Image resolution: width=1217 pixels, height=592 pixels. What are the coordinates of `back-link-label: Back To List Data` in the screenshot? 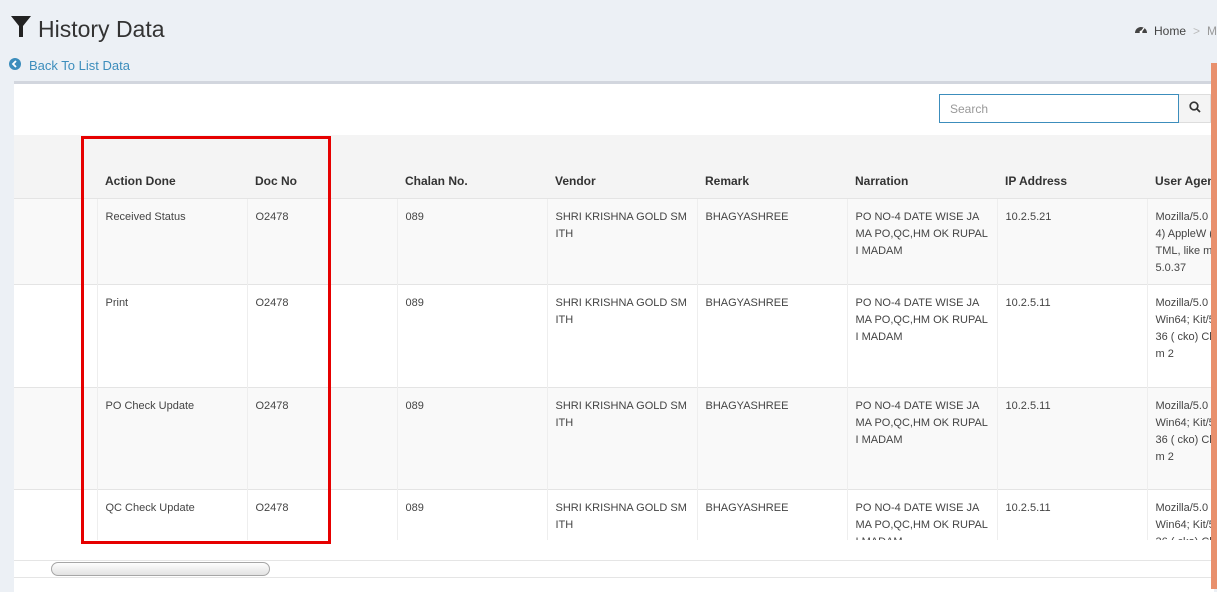 It's located at (79, 65).